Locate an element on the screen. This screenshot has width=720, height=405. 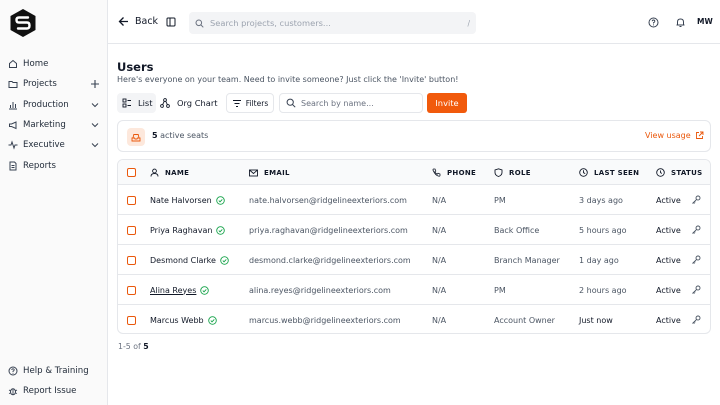
global-search-input: Search projects, customers... / is located at coordinates (332, 23).